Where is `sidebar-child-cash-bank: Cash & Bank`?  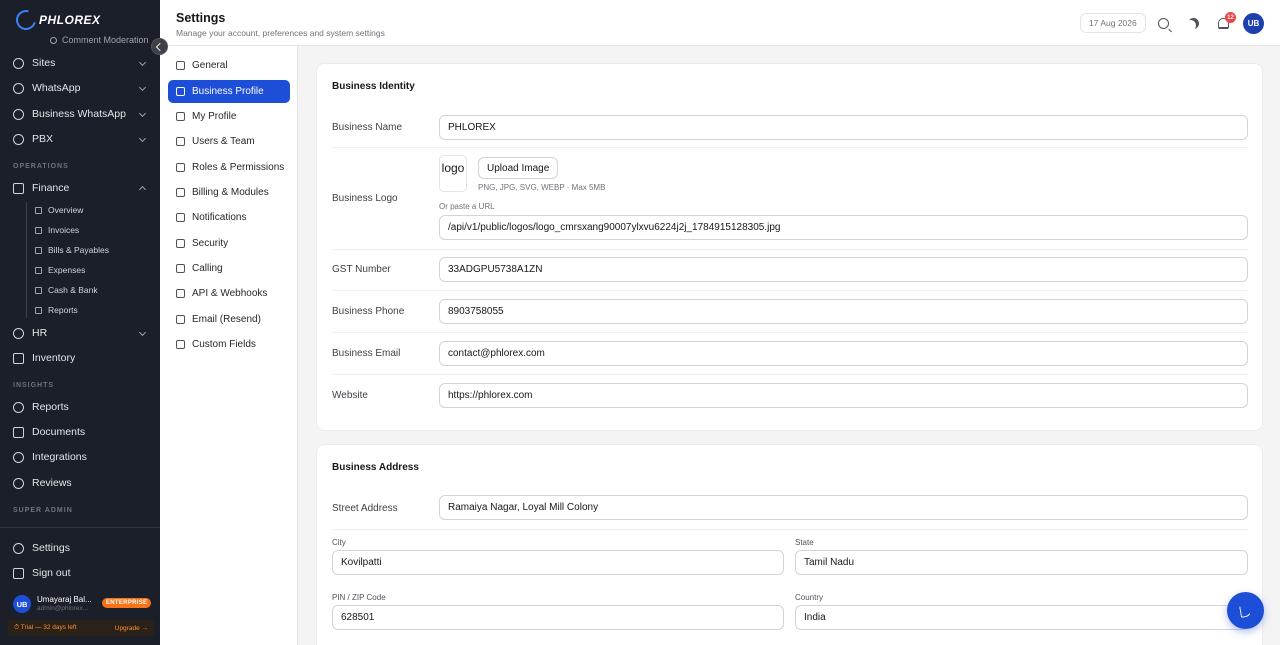 sidebar-child-cash-bank: Cash & Bank is located at coordinates (66, 290).